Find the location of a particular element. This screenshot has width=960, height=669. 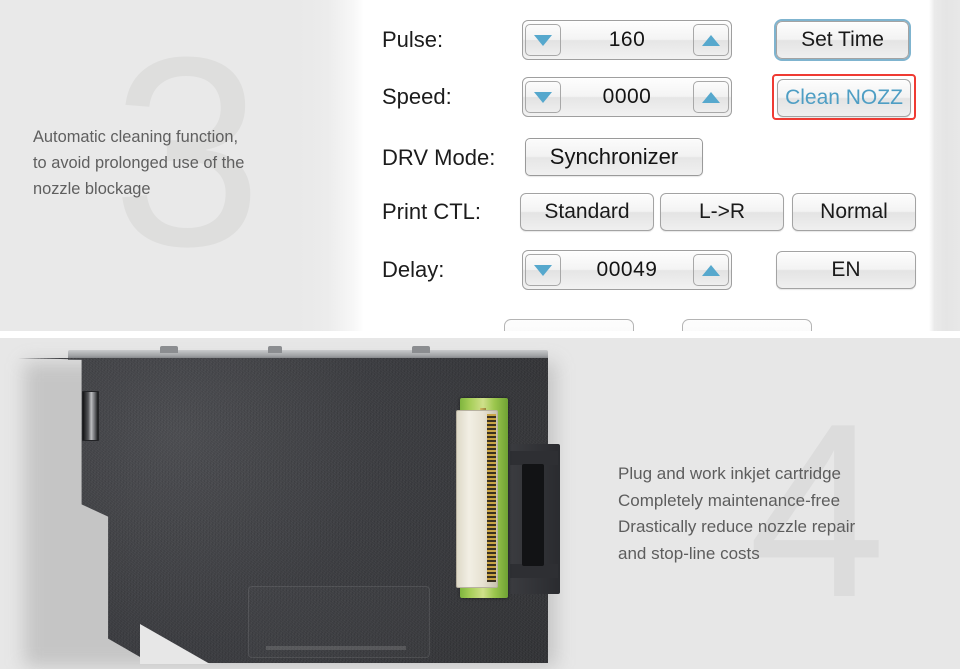

row-speed: Speed: 0000 Clean NOZZ is located at coordinates (646, 97).